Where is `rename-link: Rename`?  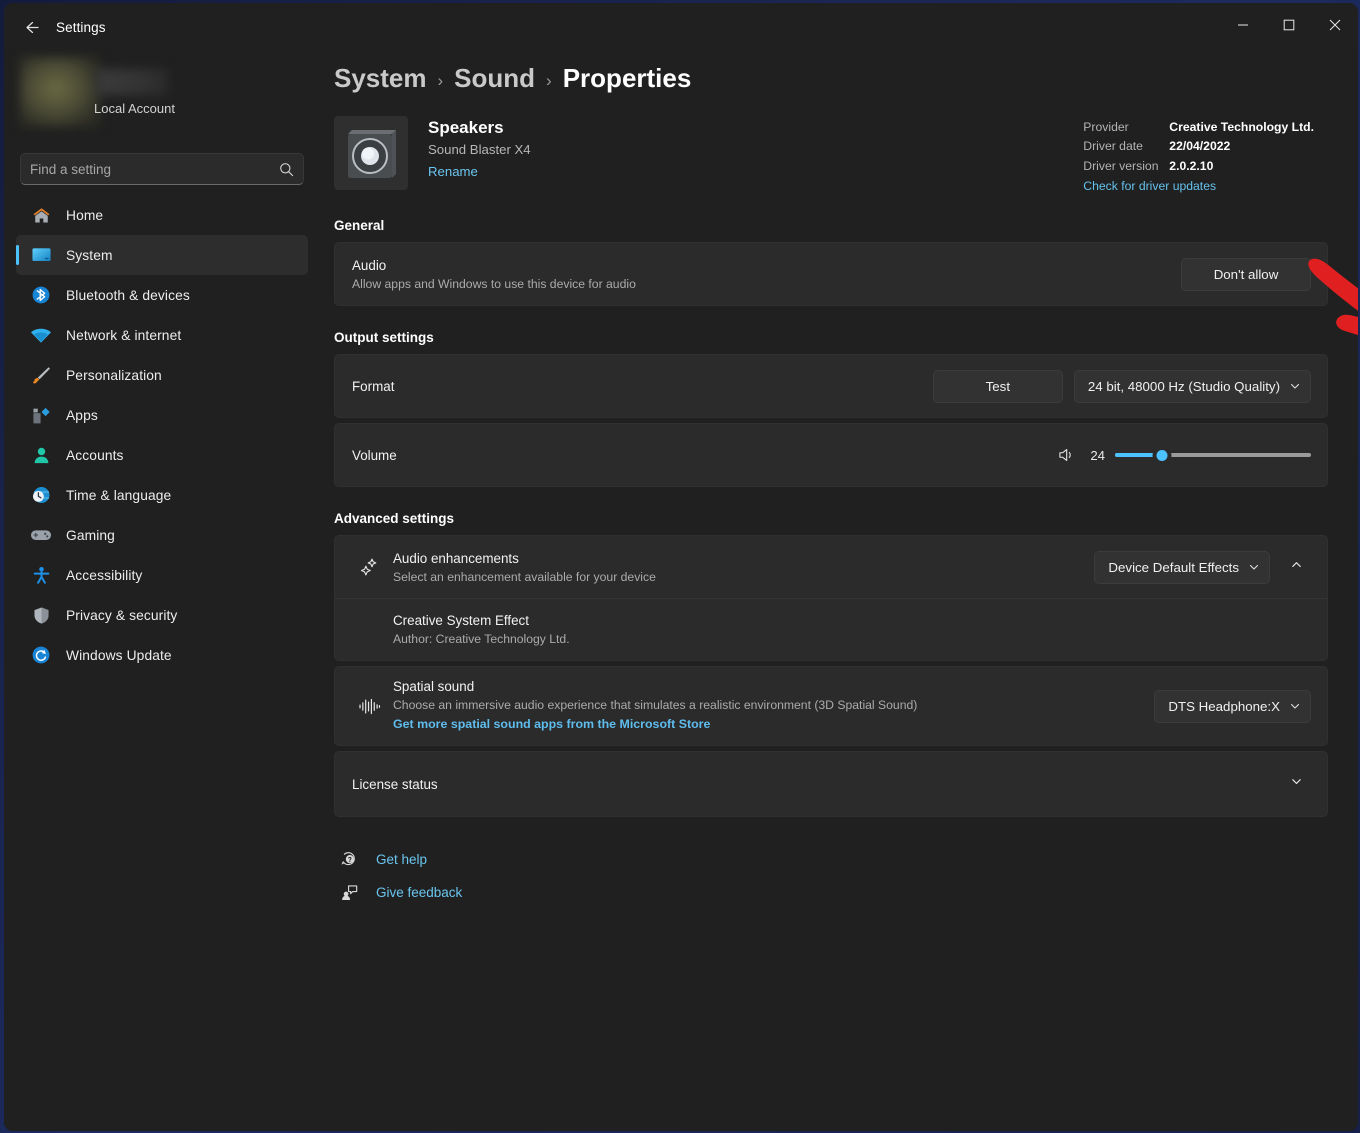
rename-link: Rename is located at coordinates (453, 171).